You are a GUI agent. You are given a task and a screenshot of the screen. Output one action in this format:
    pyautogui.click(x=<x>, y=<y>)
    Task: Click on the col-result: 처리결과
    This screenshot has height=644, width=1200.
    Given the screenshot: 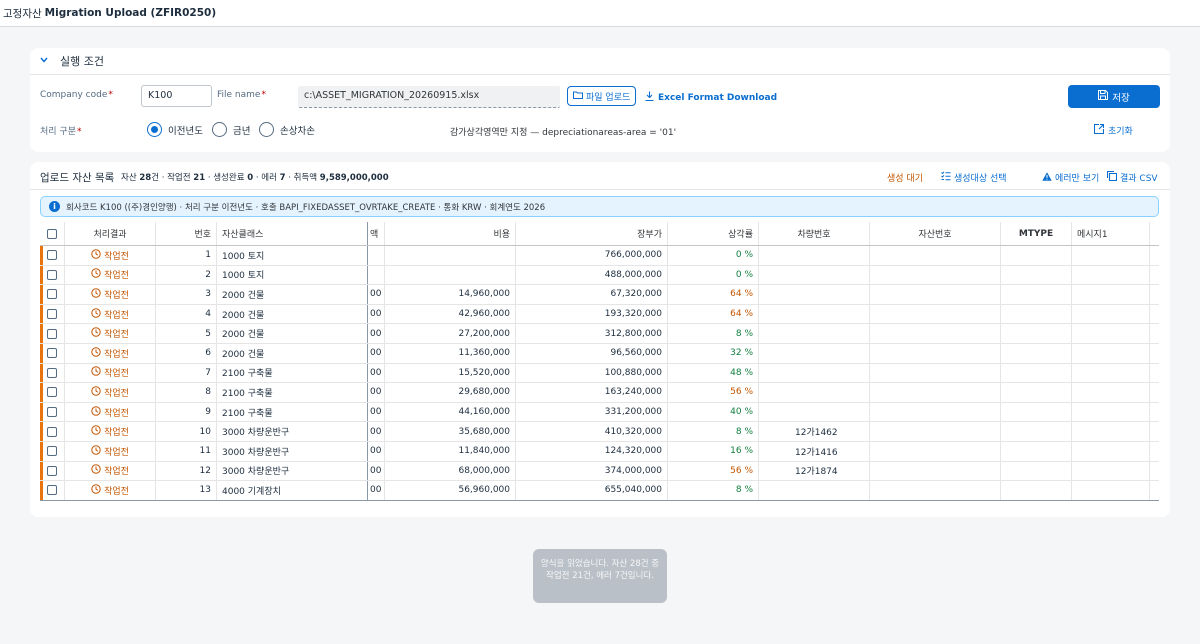 What is the action you would take?
    pyautogui.click(x=110, y=233)
    